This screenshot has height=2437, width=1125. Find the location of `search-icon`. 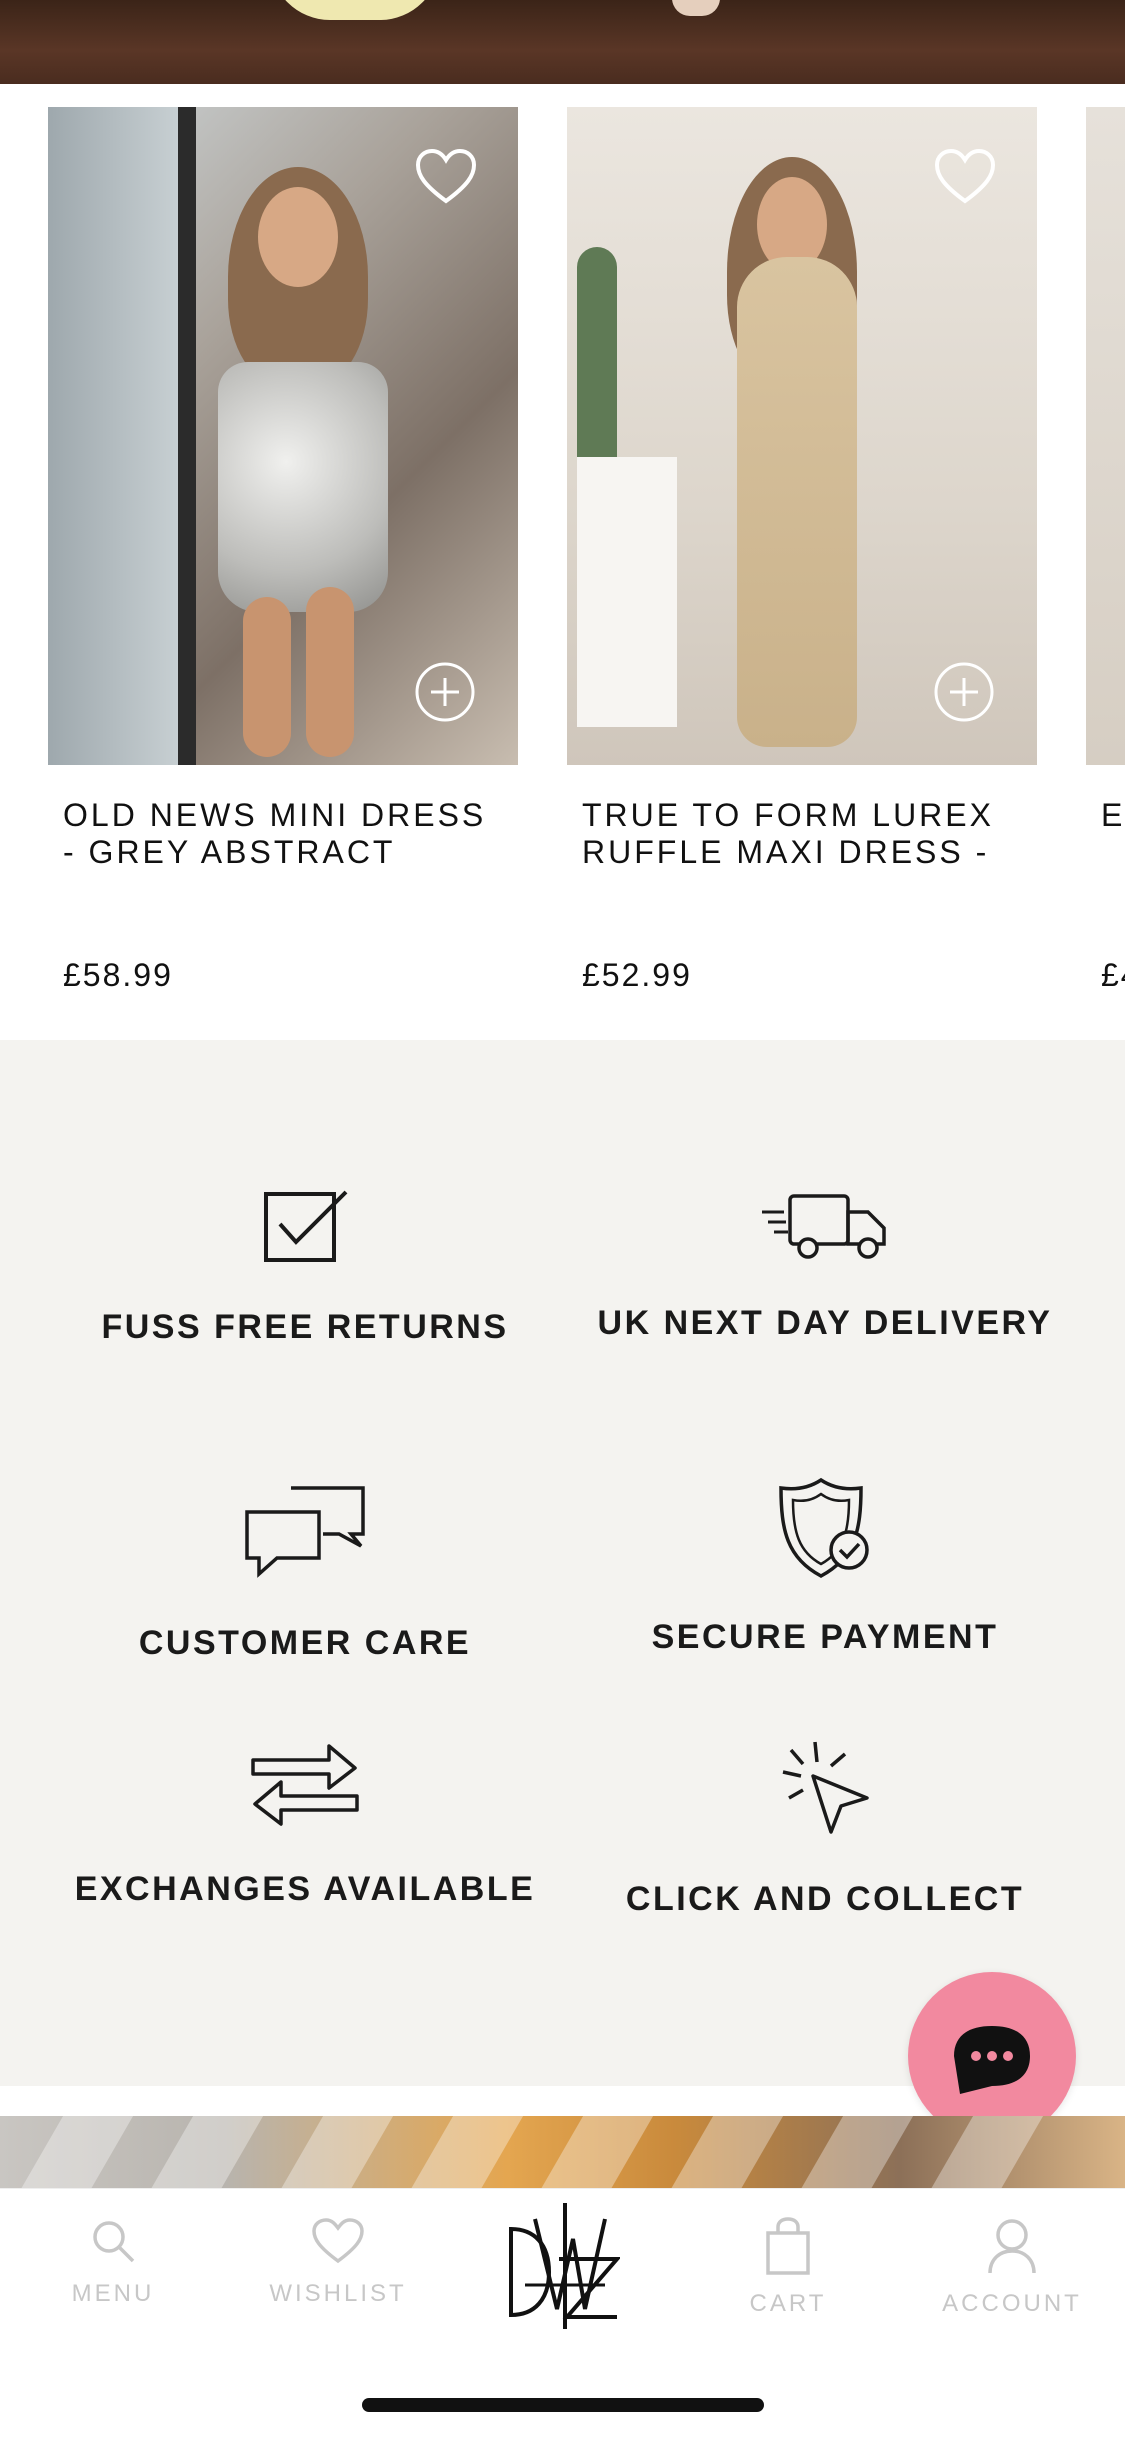

search-icon is located at coordinates (114, 2242).